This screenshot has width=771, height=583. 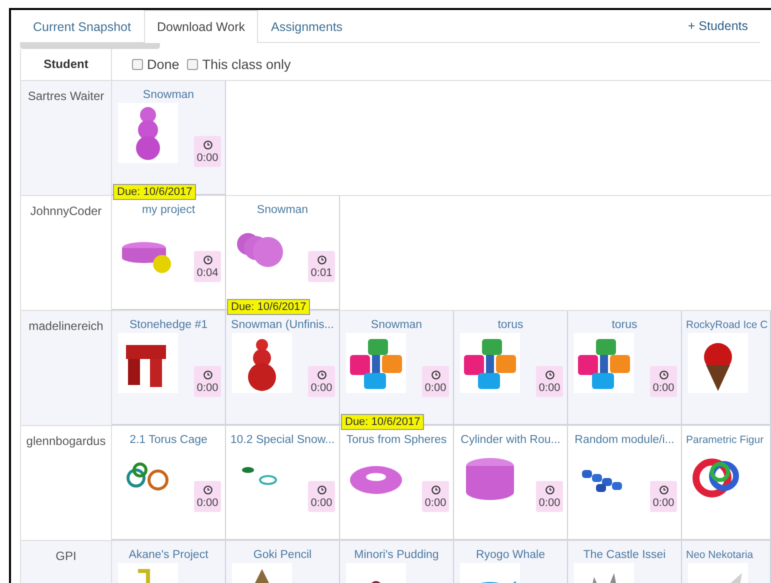 What do you see at coordinates (726, 483) in the screenshot?
I see `work-cell: Parametric Figur` at bounding box center [726, 483].